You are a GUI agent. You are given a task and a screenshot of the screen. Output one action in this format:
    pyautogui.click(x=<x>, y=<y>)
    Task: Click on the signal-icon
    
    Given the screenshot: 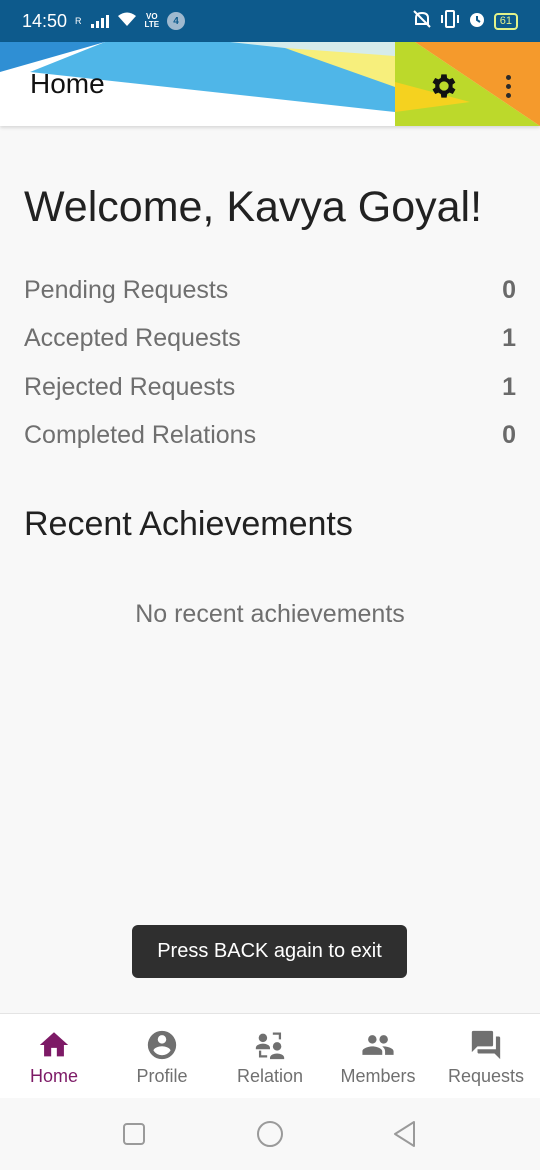 What is the action you would take?
    pyautogui.click(x=99, y=21)
    